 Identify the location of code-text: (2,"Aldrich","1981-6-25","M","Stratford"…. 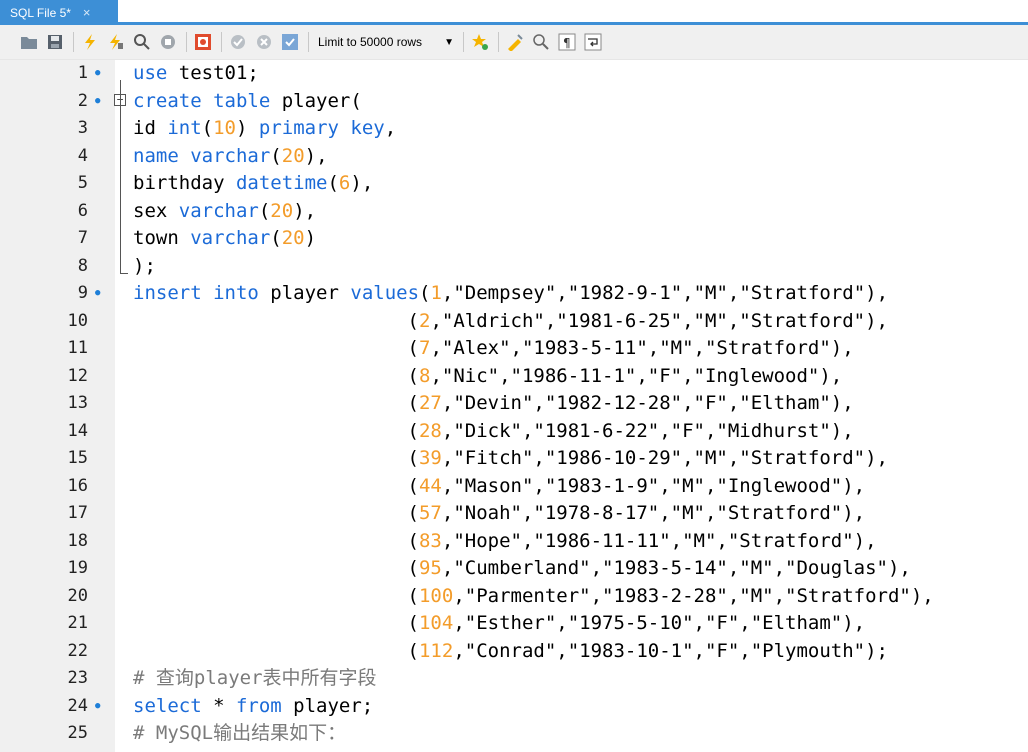
(510, 322).